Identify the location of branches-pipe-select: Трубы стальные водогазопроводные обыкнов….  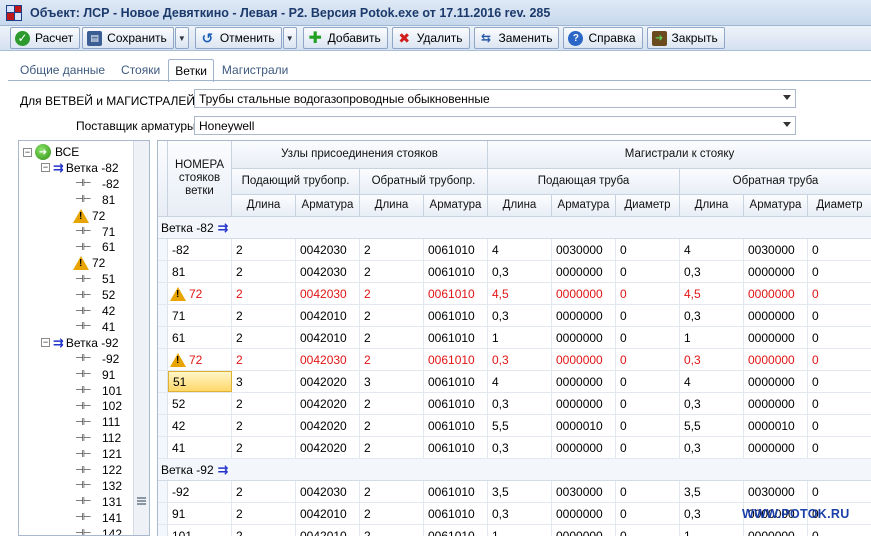
(495, 98).